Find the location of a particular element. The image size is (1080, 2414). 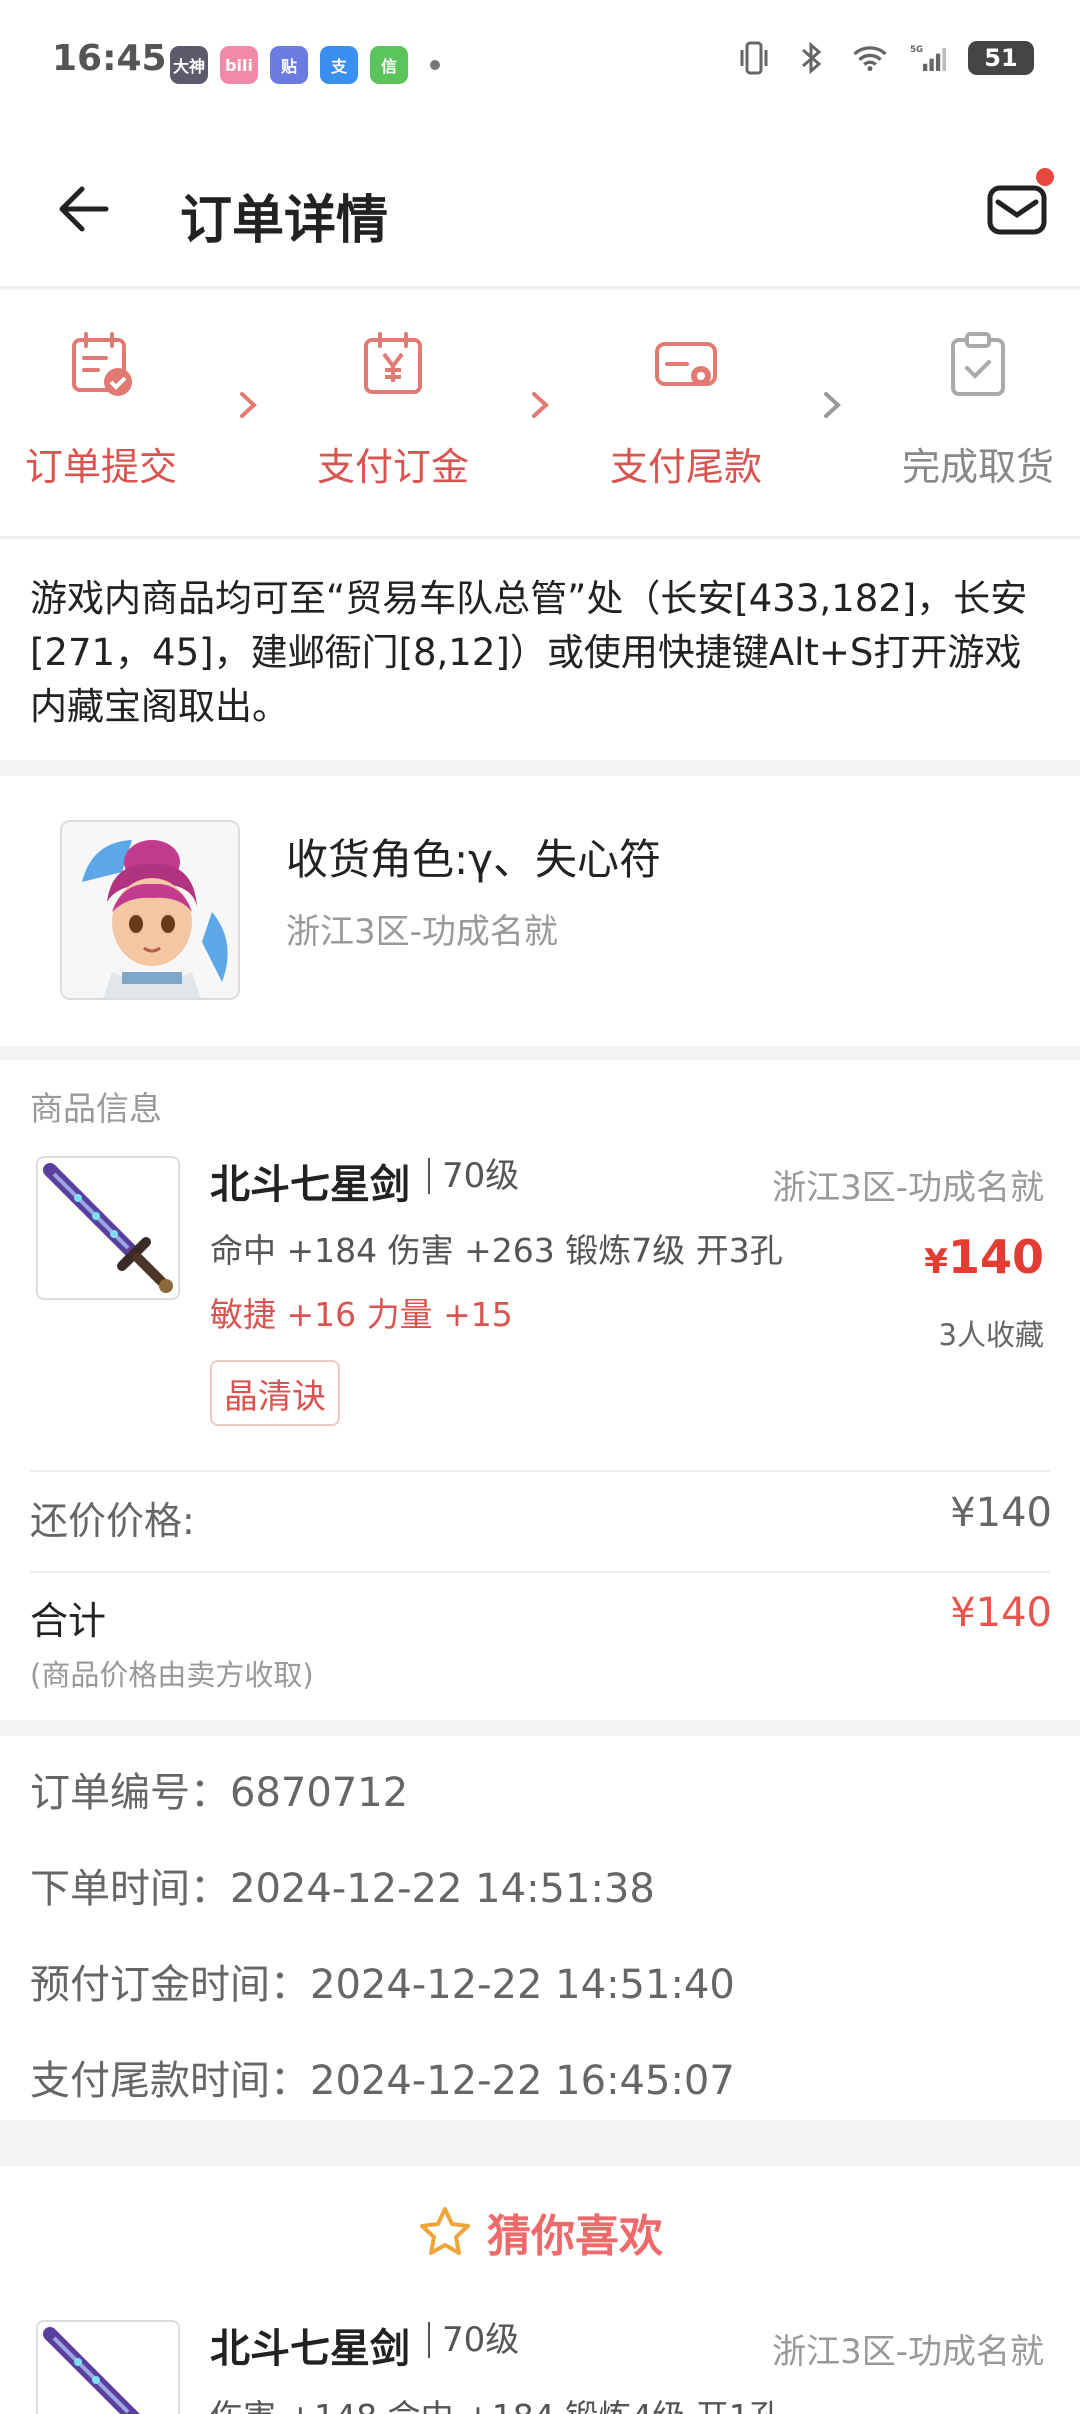

clipboard-check-icon is located at coordinates (978, 365).